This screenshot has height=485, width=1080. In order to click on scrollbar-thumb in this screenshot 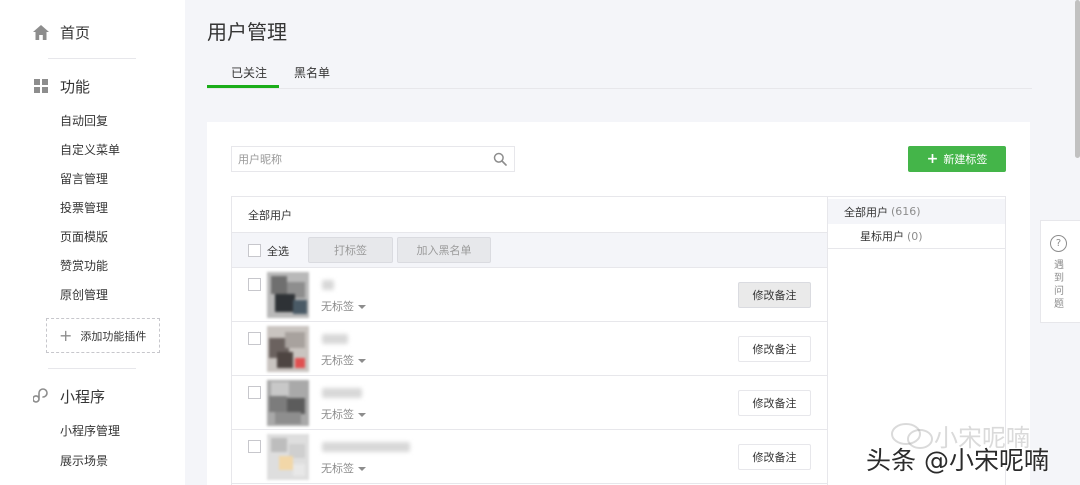, I will do `click(1077, 79)`.